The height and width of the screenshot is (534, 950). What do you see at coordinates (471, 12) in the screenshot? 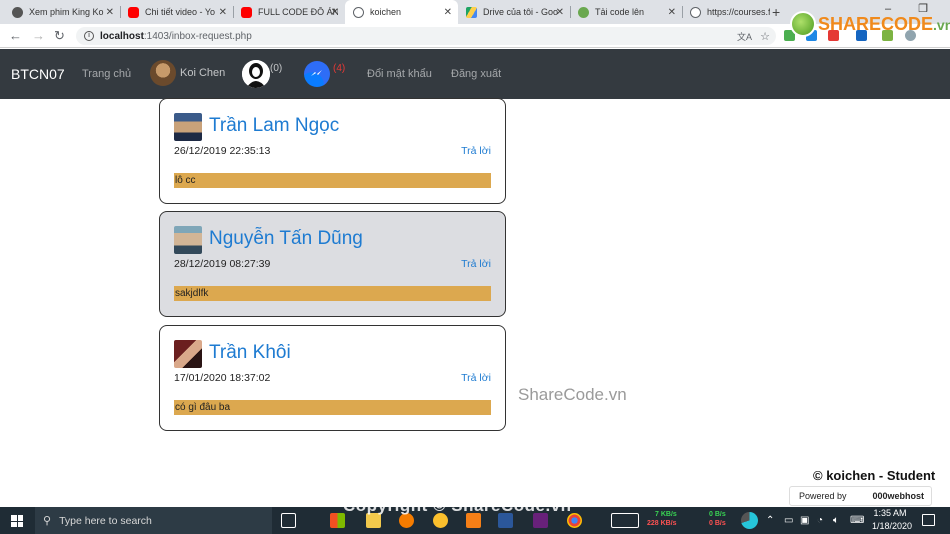
I see `drive-icon` at bounding box center [471, 12].